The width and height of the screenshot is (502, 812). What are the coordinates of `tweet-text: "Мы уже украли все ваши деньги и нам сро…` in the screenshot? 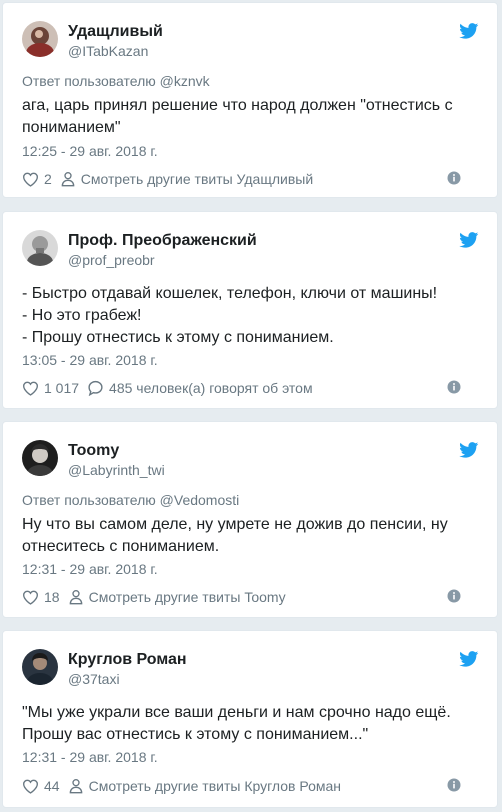 It's located at (236, 723).